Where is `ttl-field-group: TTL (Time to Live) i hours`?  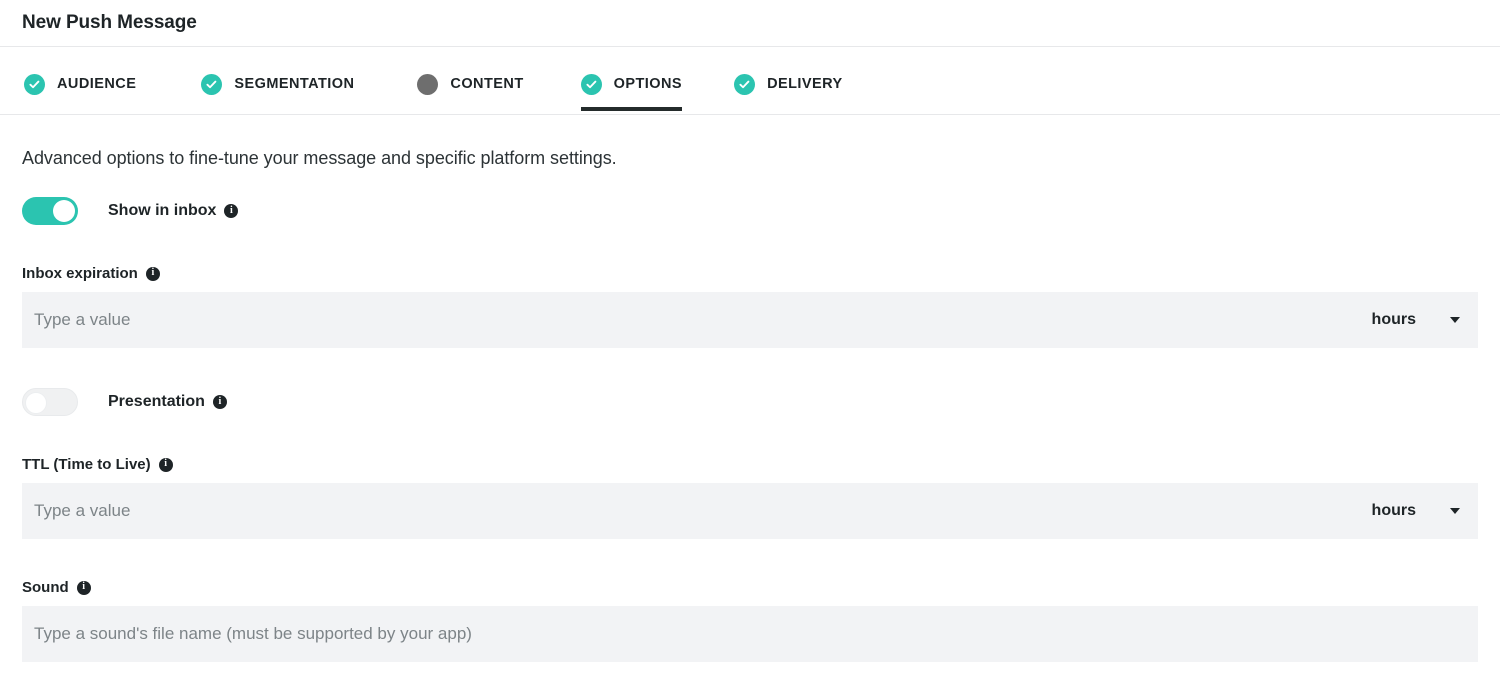
ttl-field-group: TTL (Time to Live) i hours is located at coordinates (750, 497).